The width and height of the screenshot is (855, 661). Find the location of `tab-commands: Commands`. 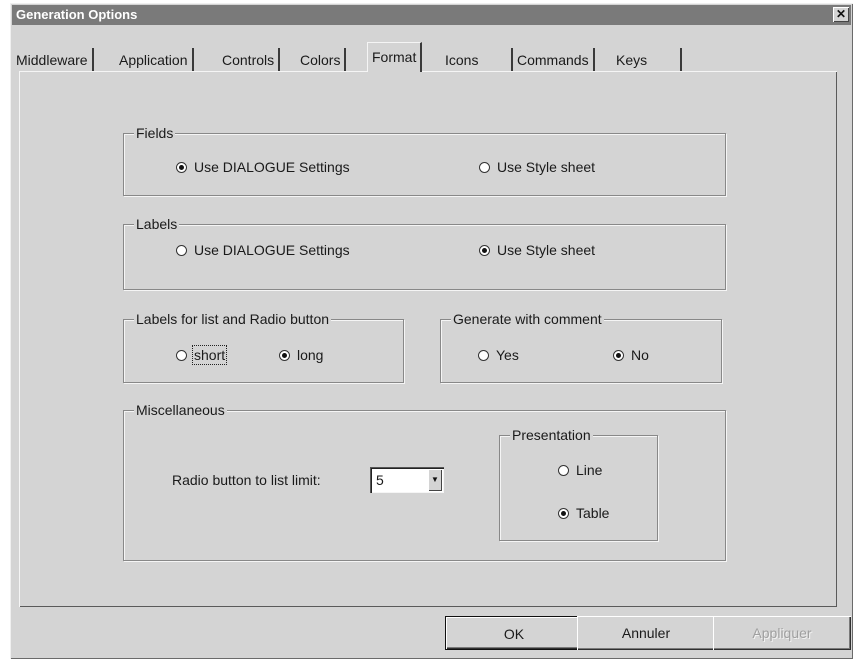

tab-commands: Commands is located at coordinates (554, 60).